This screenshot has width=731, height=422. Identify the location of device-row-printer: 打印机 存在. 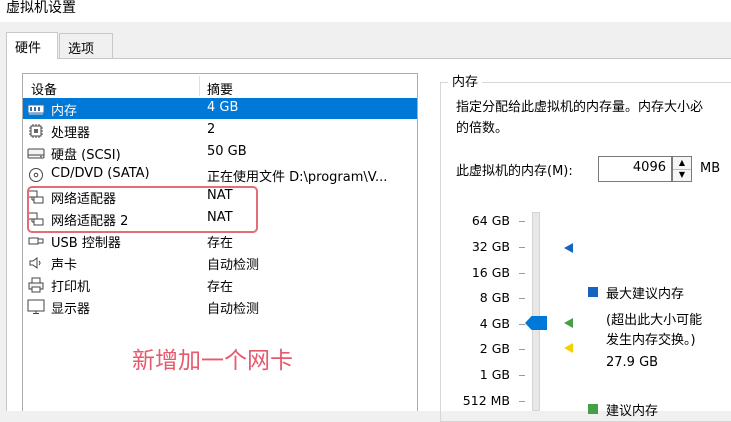
(220, 284).